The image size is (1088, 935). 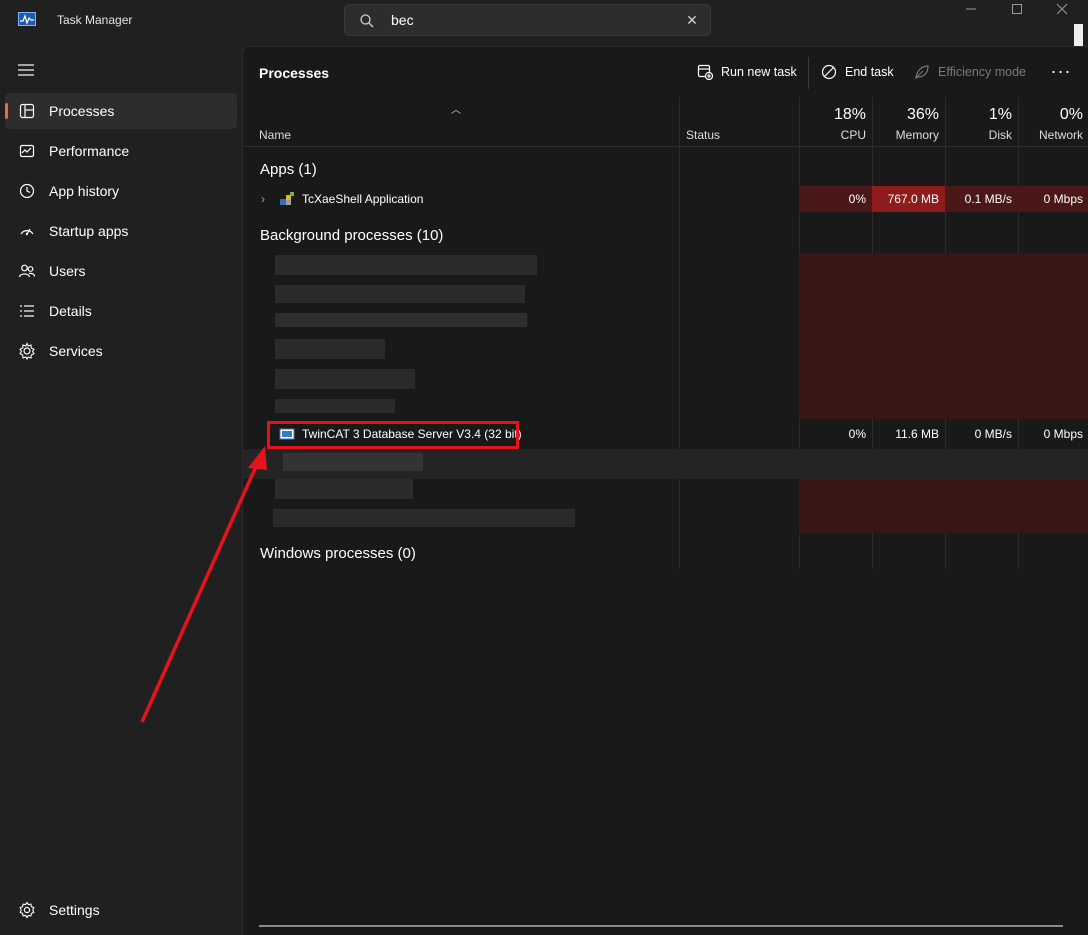 I want to click on arrow-head, so click(x=257, y=458).